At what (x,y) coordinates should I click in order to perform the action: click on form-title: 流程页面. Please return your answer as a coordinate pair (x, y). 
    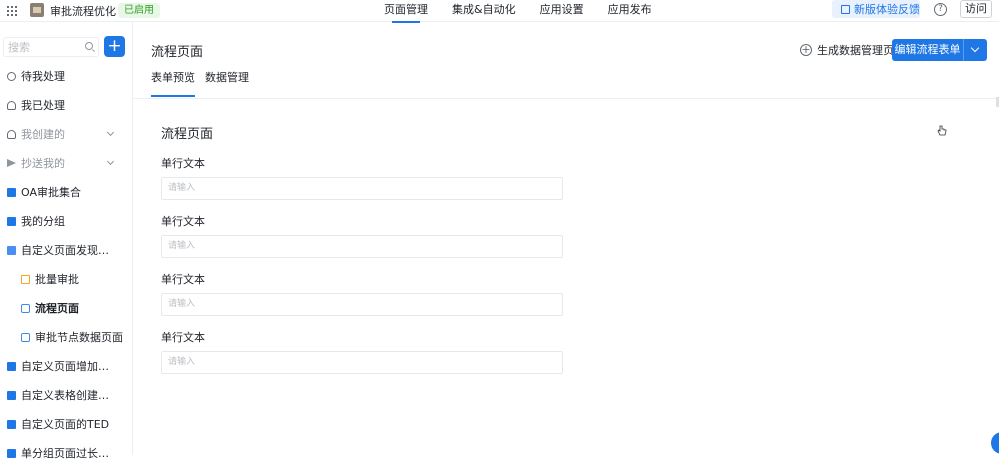
    Looking at the image, I should click on (187, 134).